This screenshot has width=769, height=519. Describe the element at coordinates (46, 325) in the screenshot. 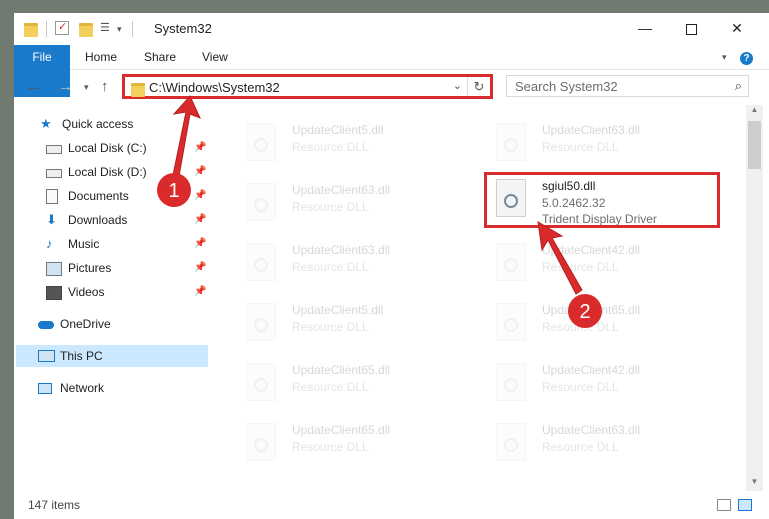

I see `cloud-icon` at that location.